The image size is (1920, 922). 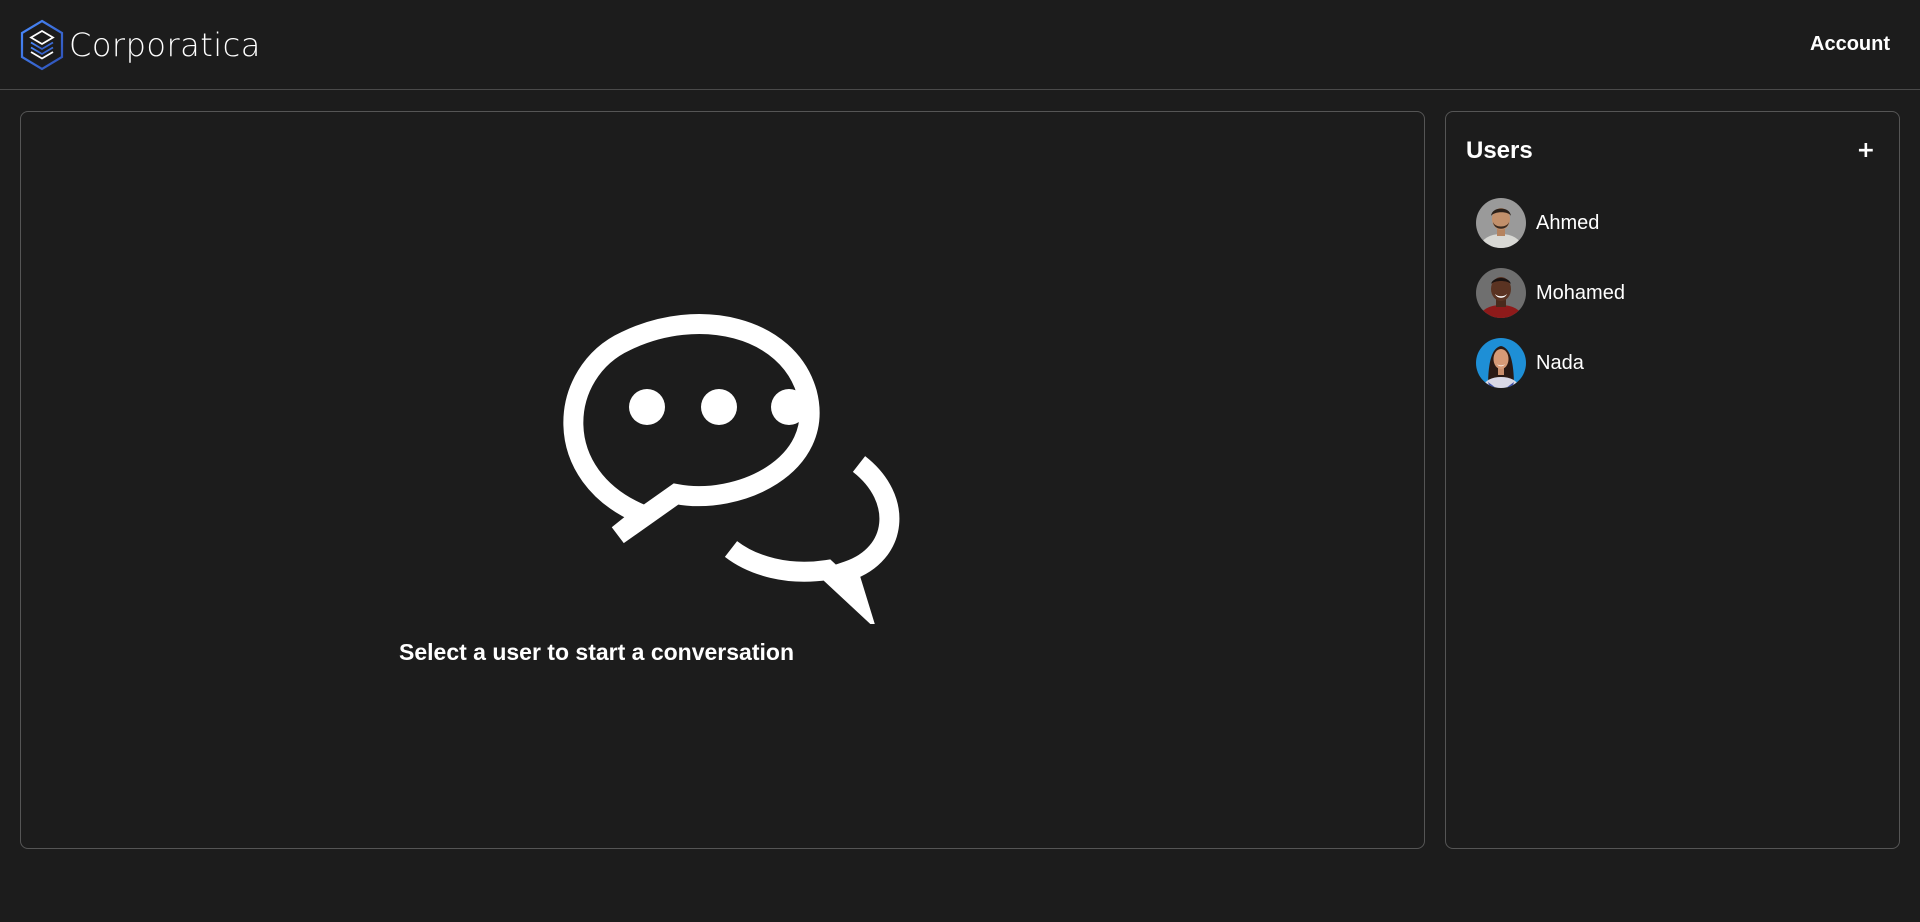 I want to click on user-item-mohamed: Mohamed, so click(x=1672, y=293).